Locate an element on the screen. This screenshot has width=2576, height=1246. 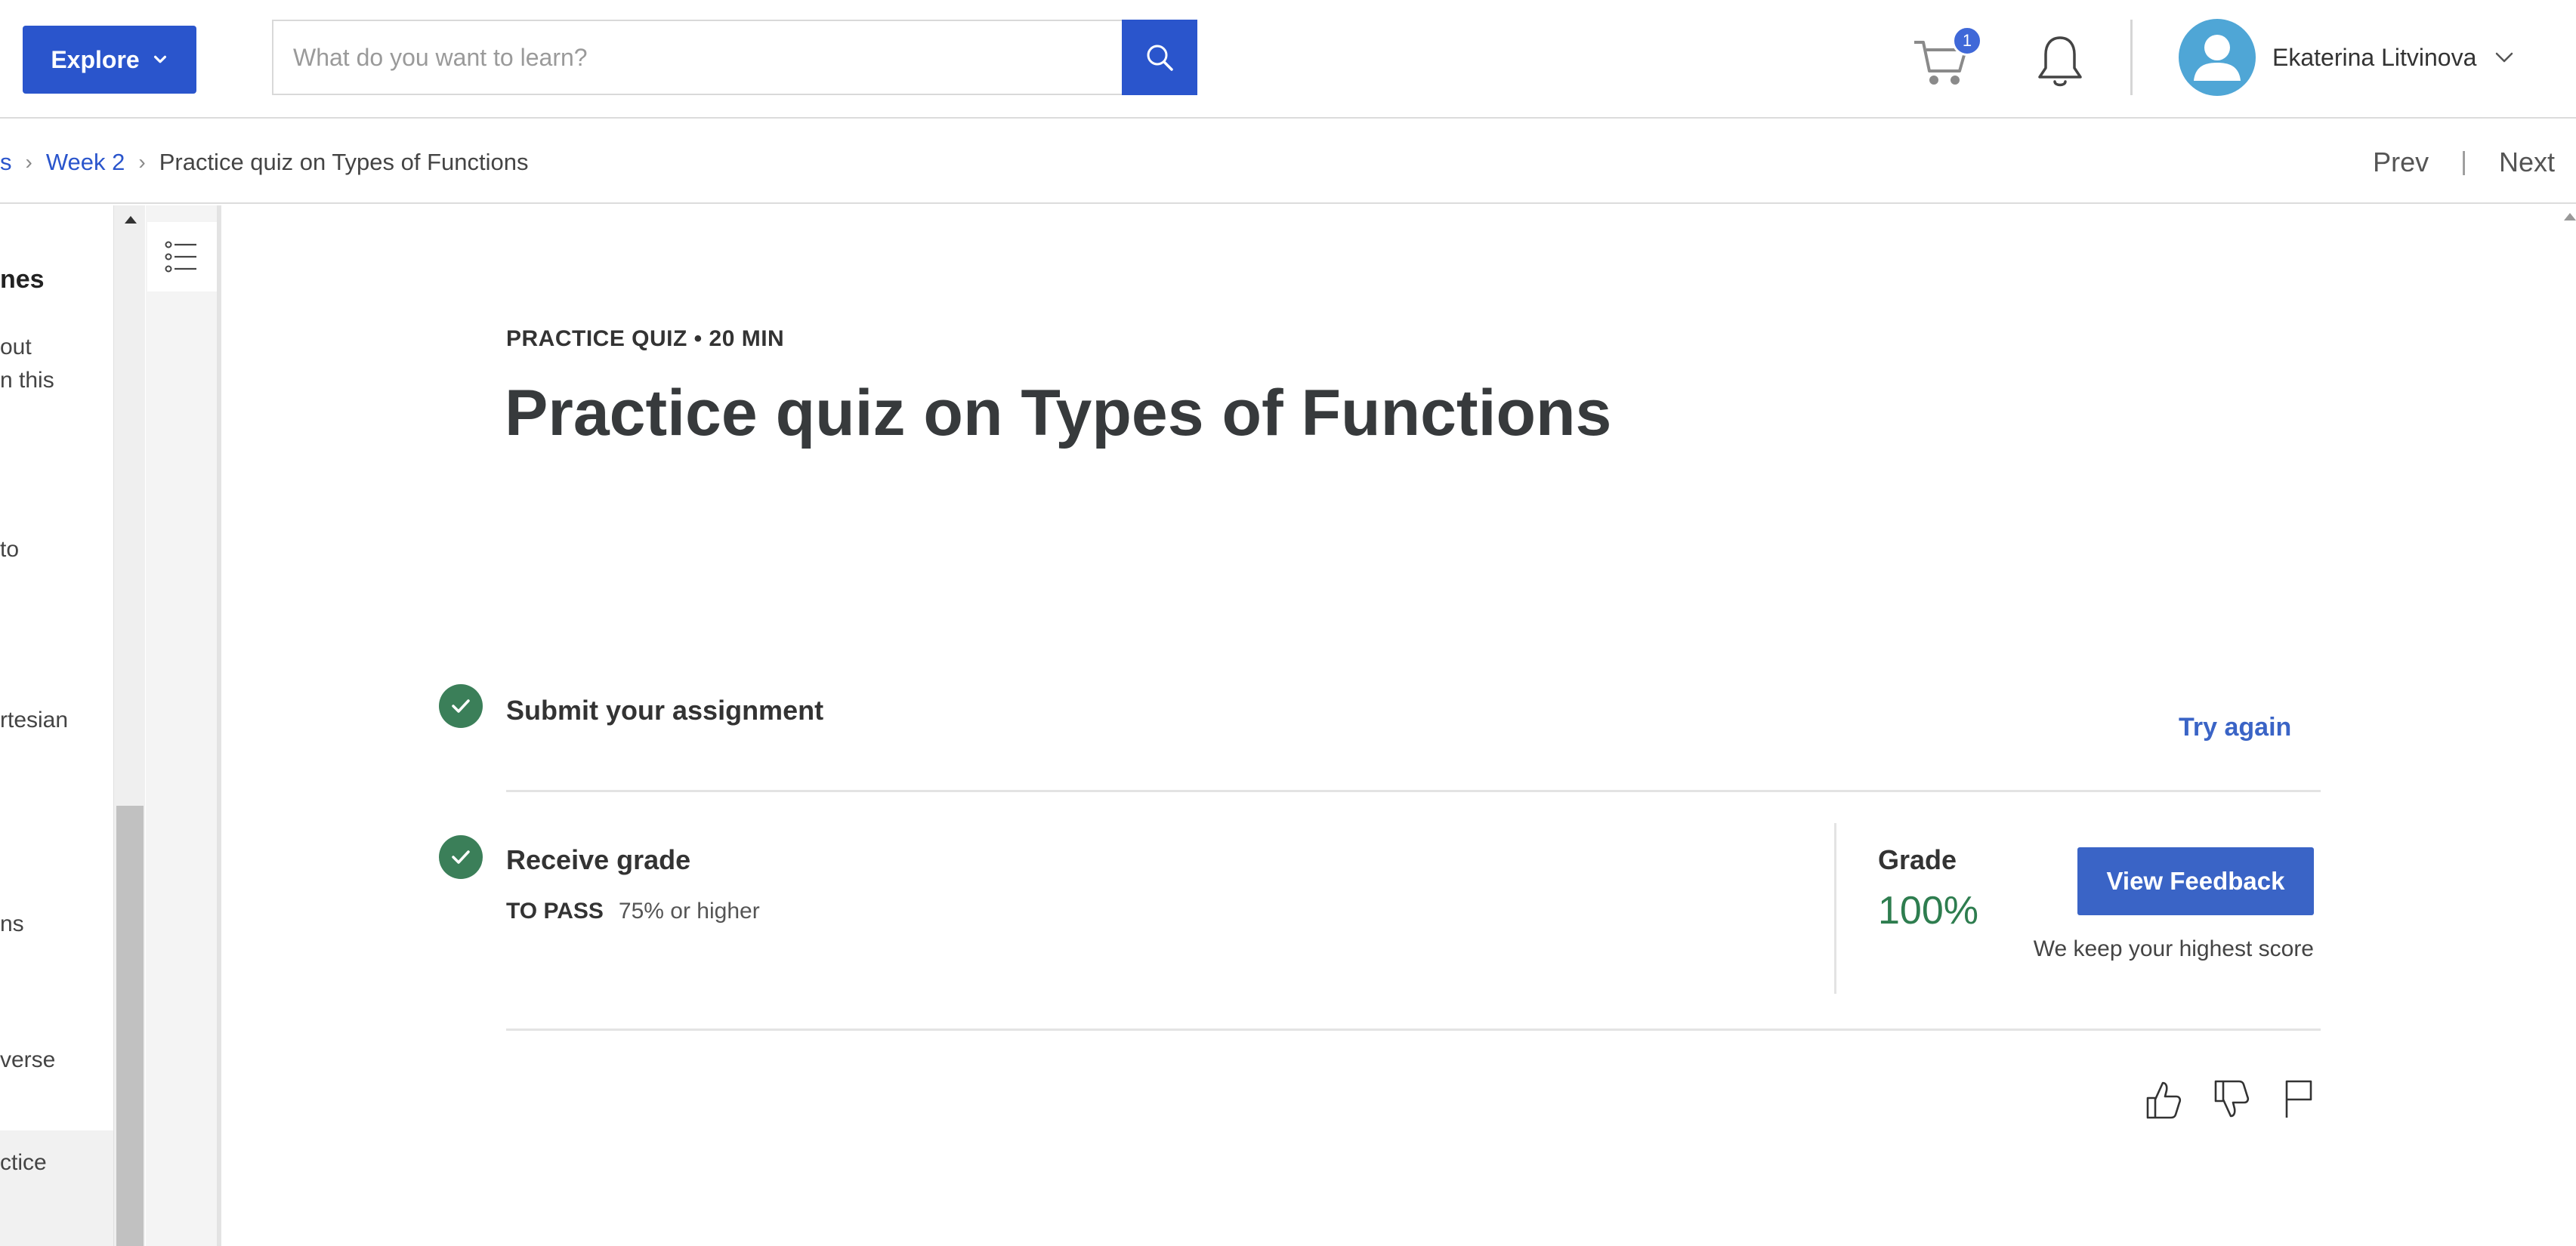
search-input is located at coordinates (697, 57).